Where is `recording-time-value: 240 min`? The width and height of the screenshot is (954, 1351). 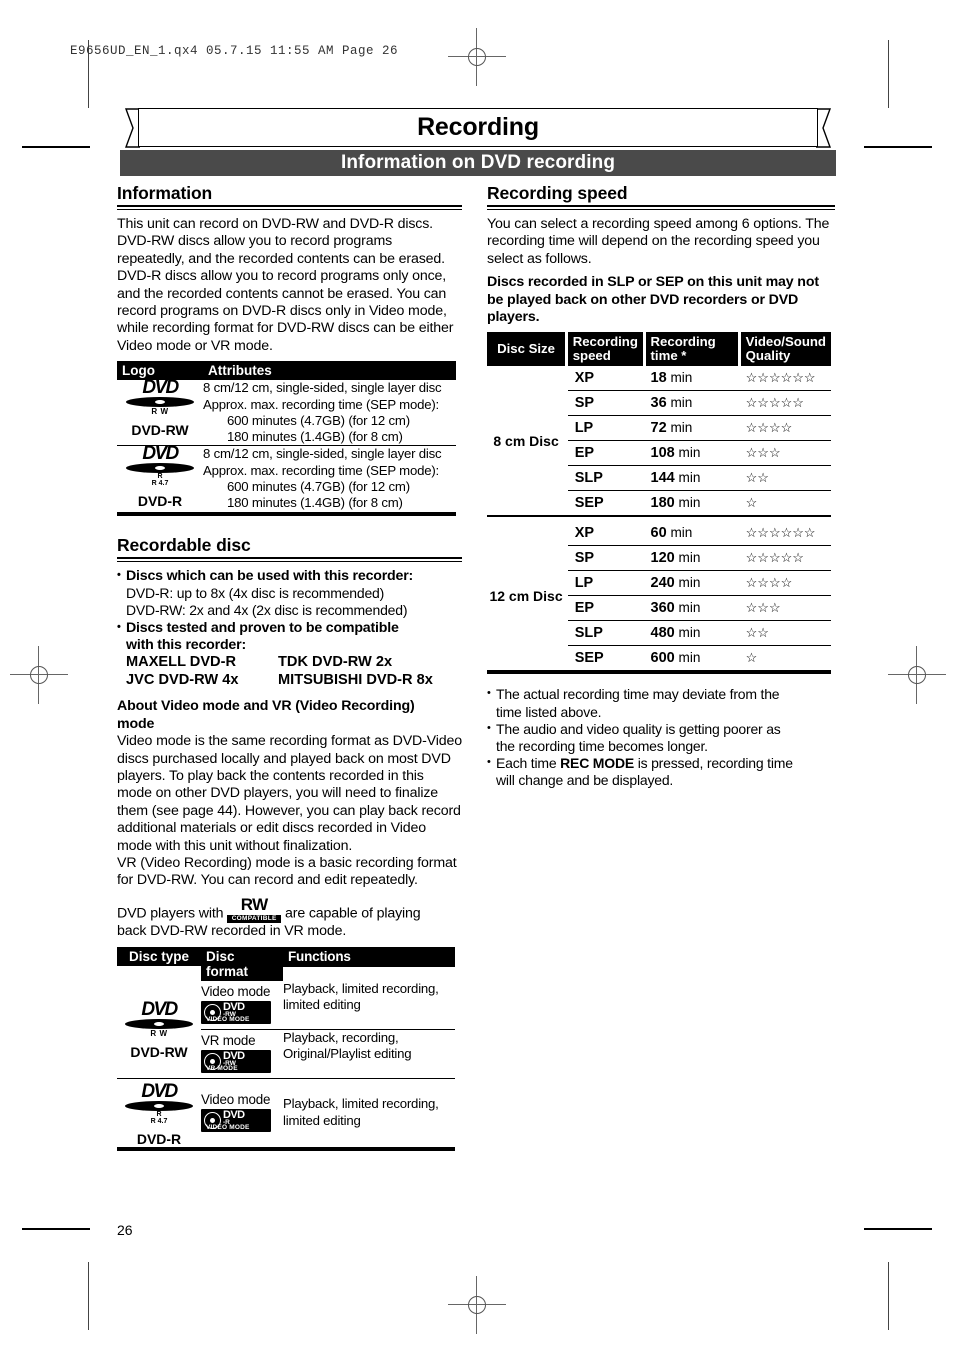 recording-time-value: 240 min is located at coordinates (691, 582).